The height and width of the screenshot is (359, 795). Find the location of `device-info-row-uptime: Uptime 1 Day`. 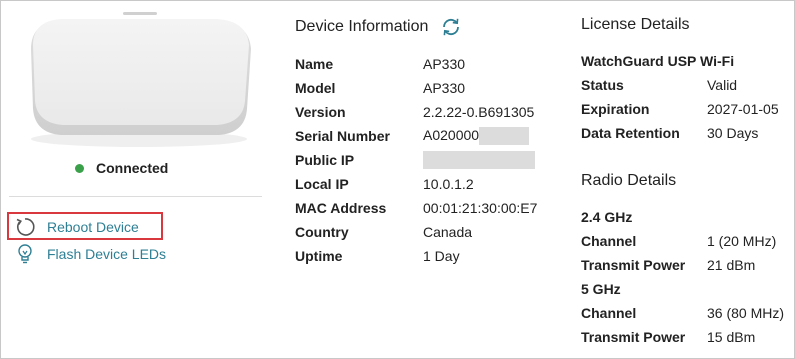

device-info-row-uptime: Uptime 1 Day is located at coordinates (377, 256).